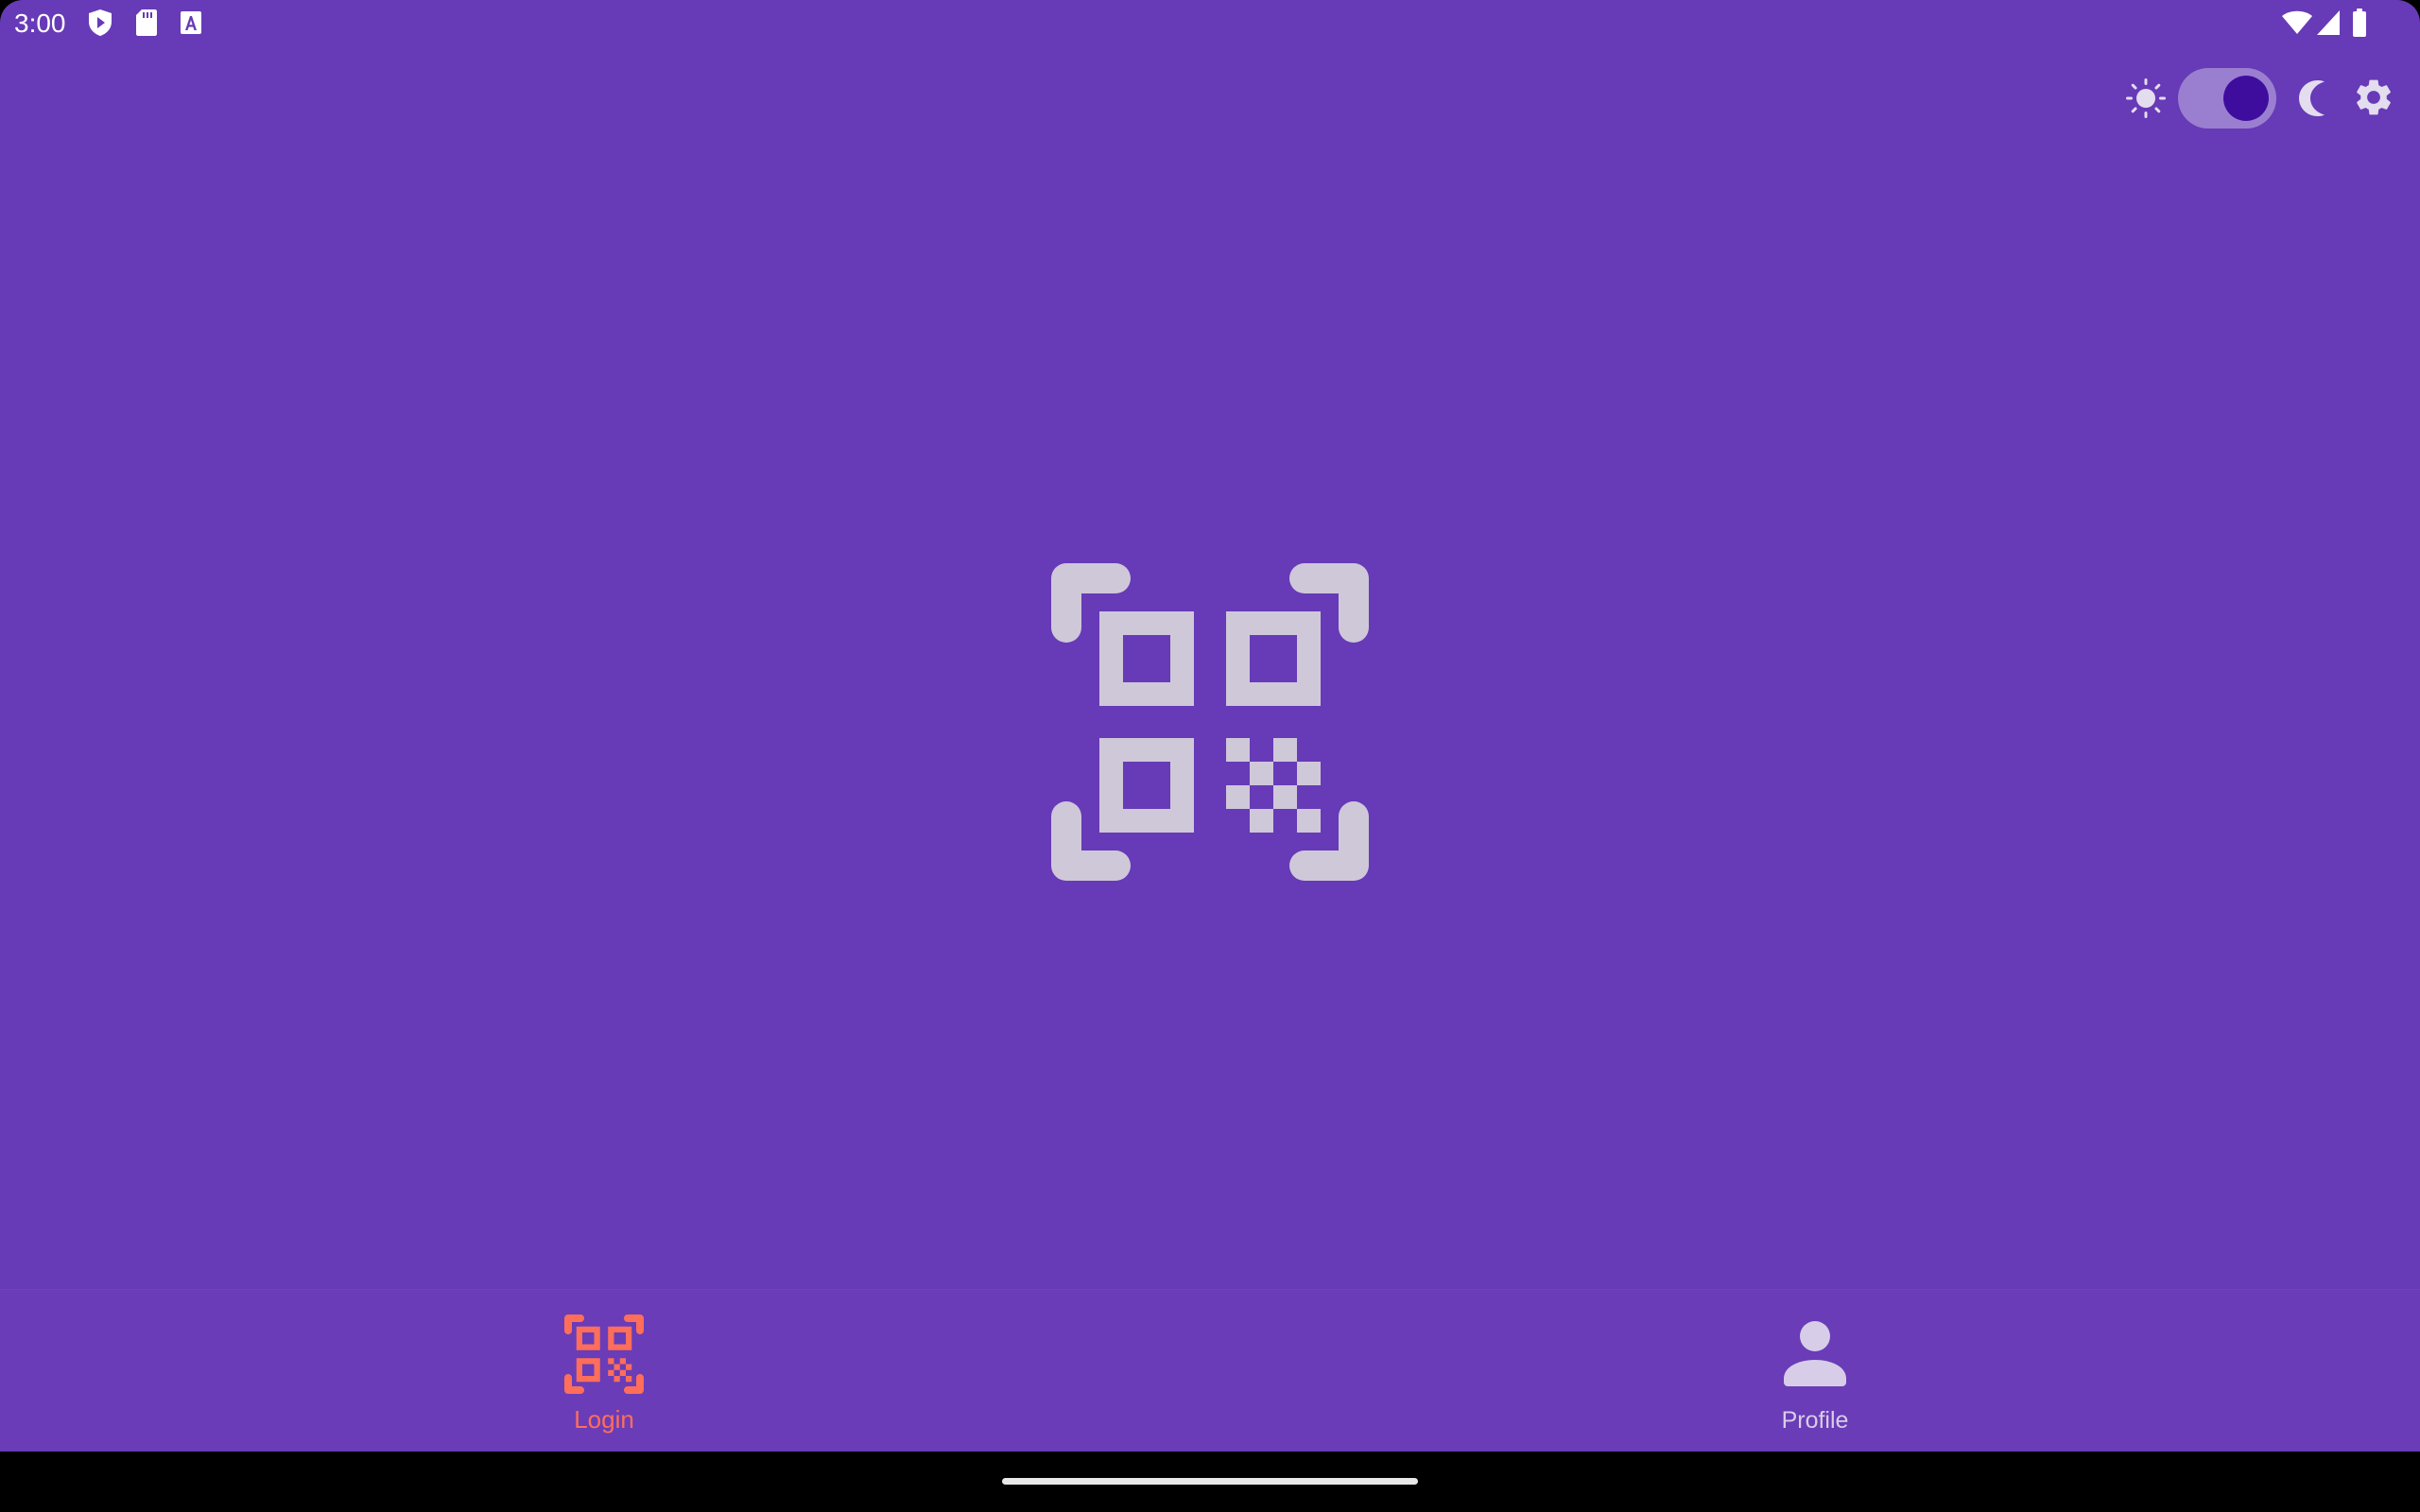 The height and width of the screenshot is (1512, 2420). What do you see at coordinates (2297, 22) in the screenshot?
I see `wifi-icon` at bounding box center [2297, 22].